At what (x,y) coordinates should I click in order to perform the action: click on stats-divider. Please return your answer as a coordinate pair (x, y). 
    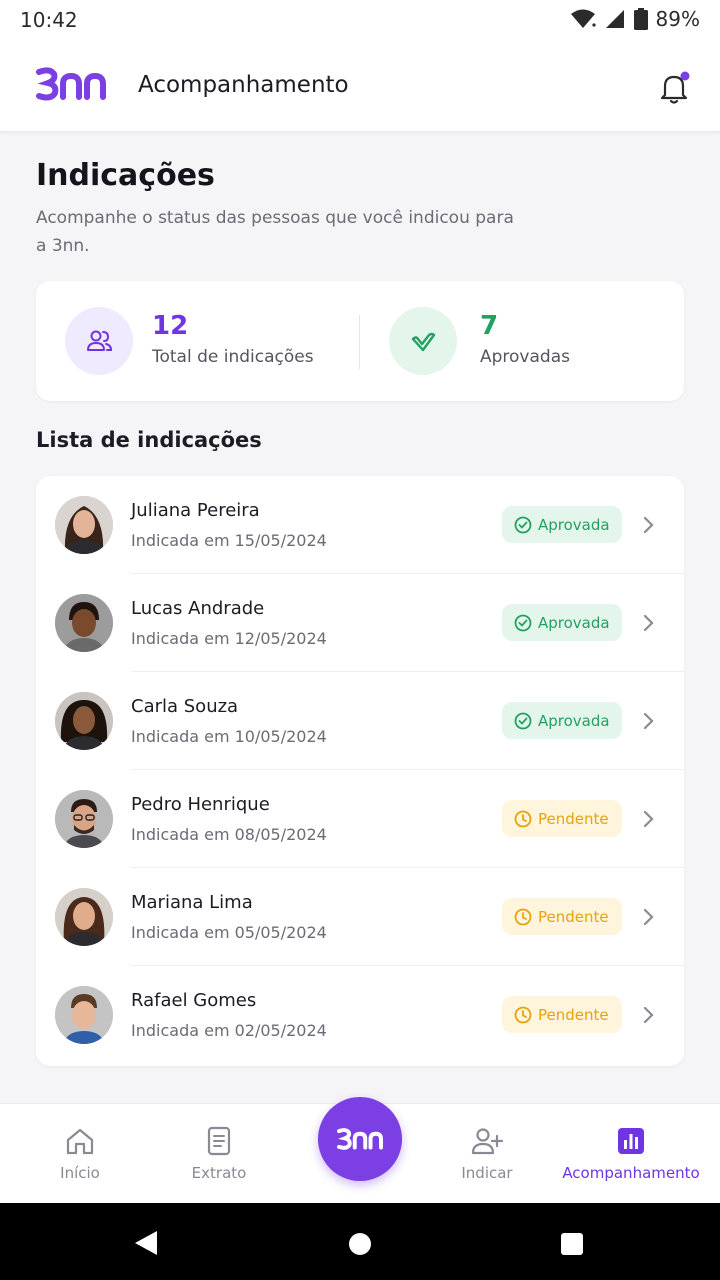
    Looking at the image, I should click on (359, 342).